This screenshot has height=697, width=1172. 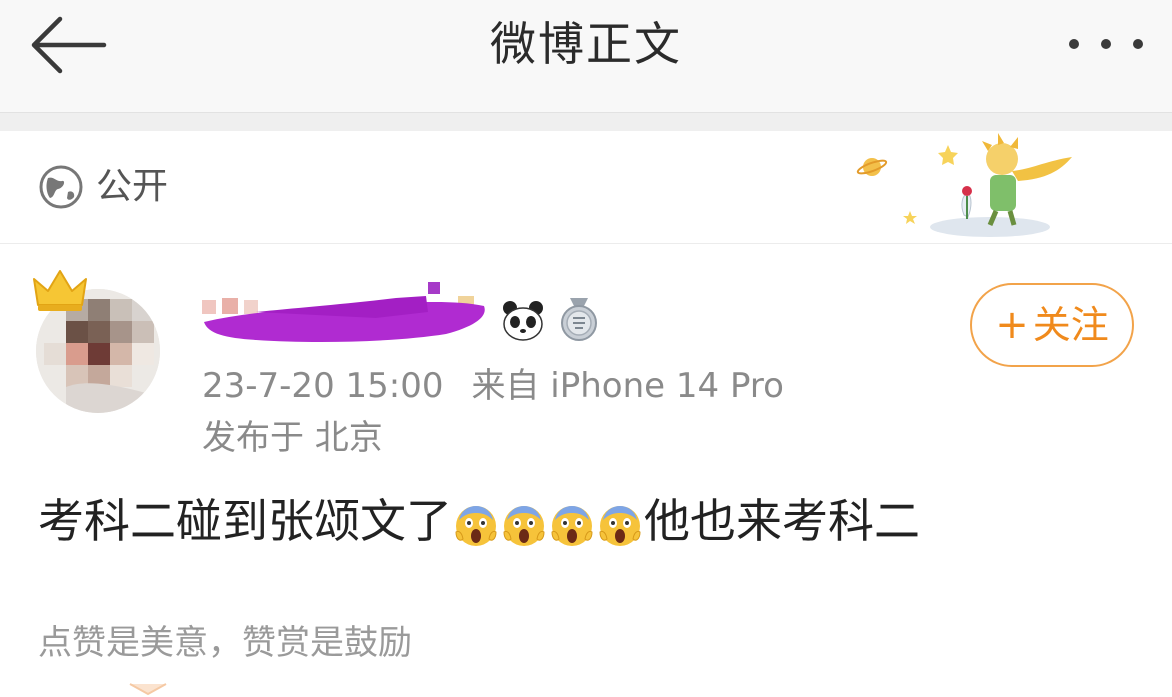 What do you see at coordinates (586, 122) in the screenshot?
I see `section-divider` at bounding box center [586, 122].